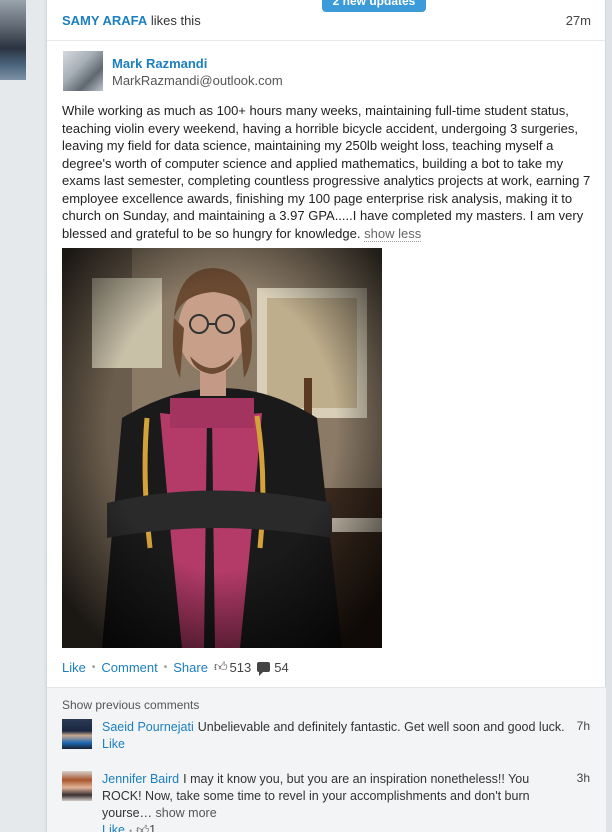  What do you see at coordinates (326, 40) in the screenshot?
I see `divider` at bounding box center [326, 40].